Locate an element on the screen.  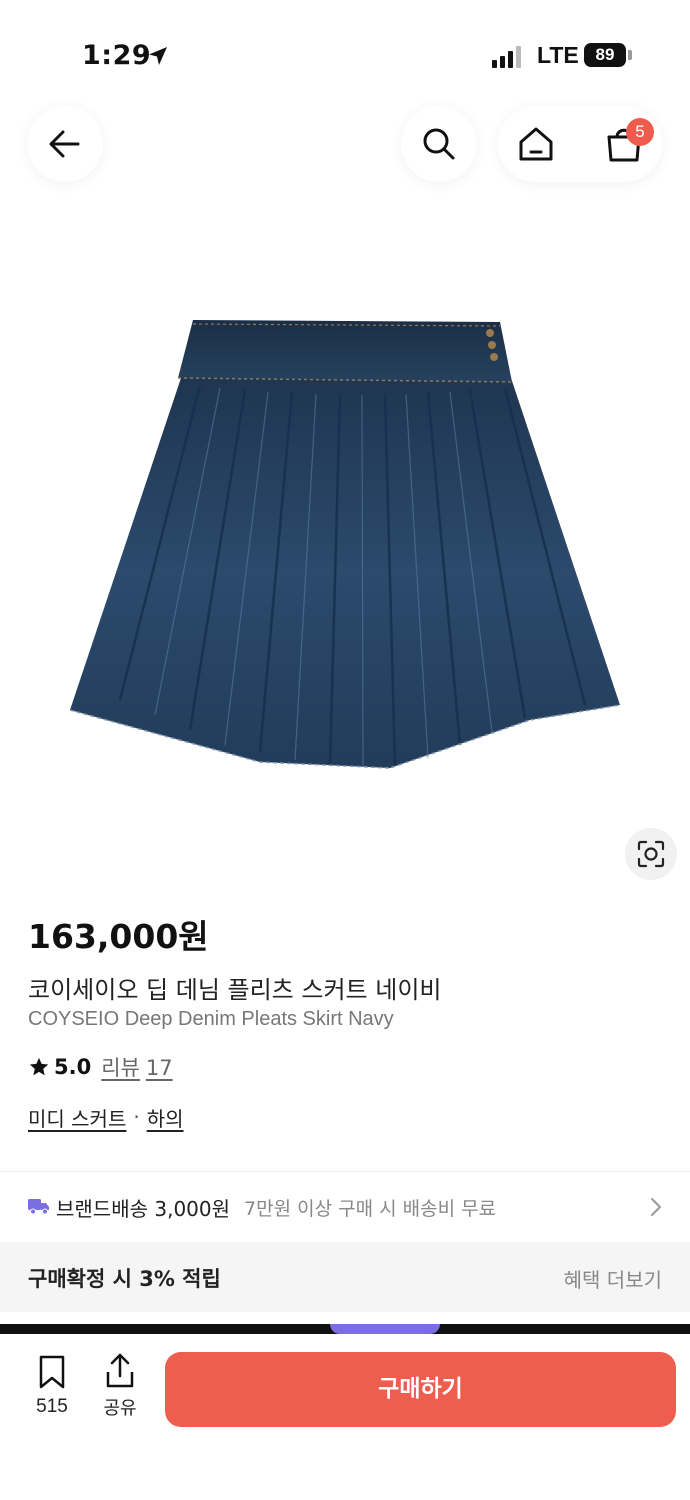
bookmark-count: 515 is located at coordinates (52, 1406).